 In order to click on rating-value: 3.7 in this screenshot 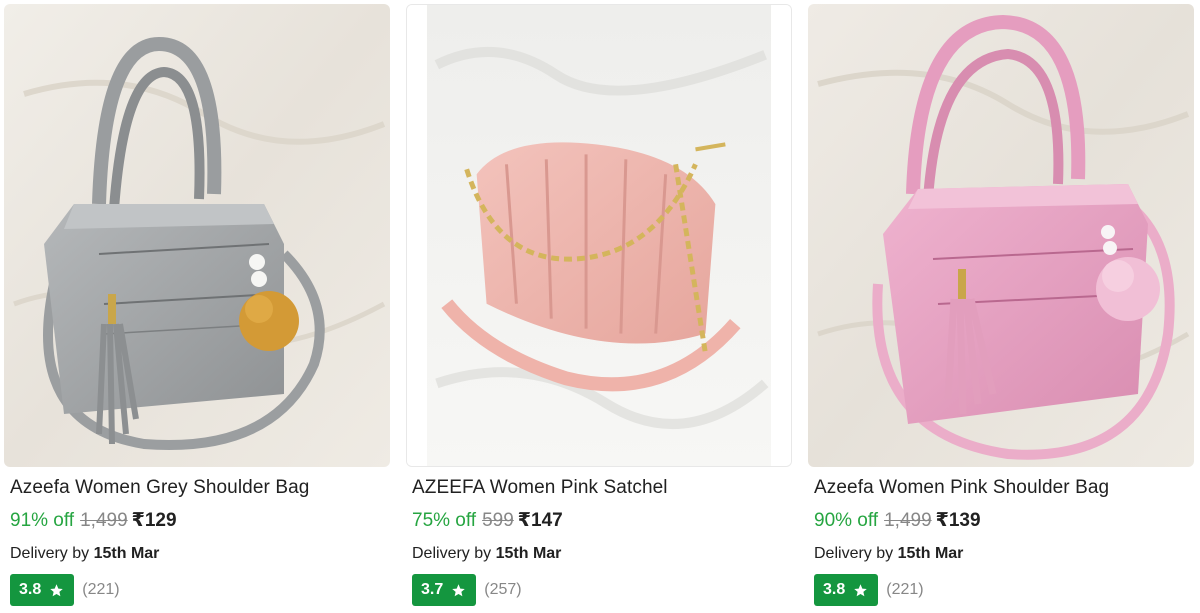, I will do `click(432, 589)`.